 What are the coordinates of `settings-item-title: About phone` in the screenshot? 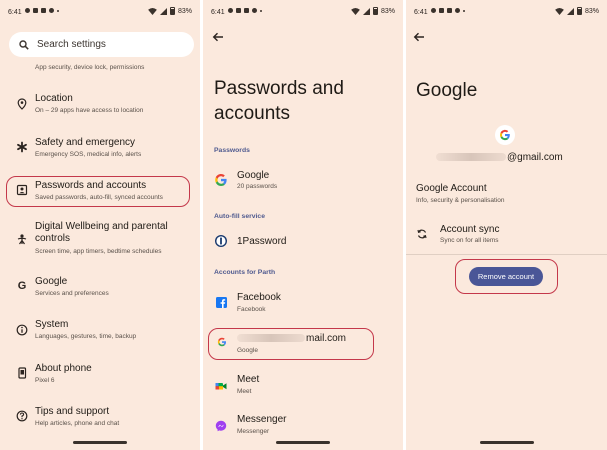 It's located at (63, 368).